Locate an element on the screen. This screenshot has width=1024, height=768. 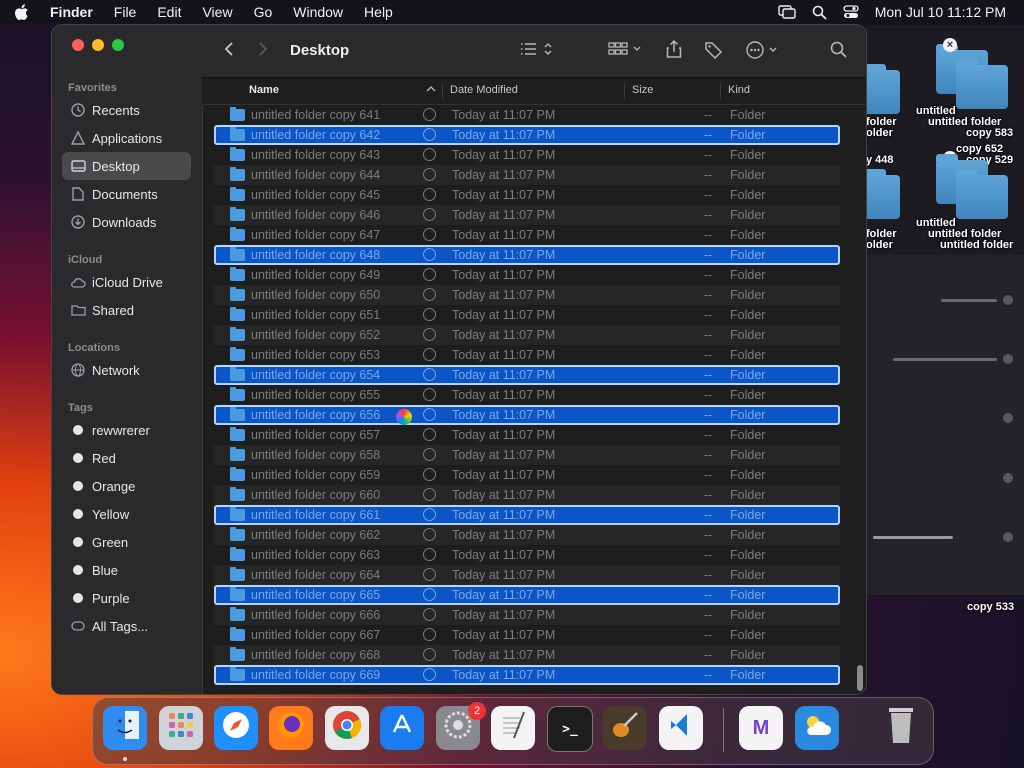
sidebar-tag-blue: Blue is located at coordinates (126, 570).